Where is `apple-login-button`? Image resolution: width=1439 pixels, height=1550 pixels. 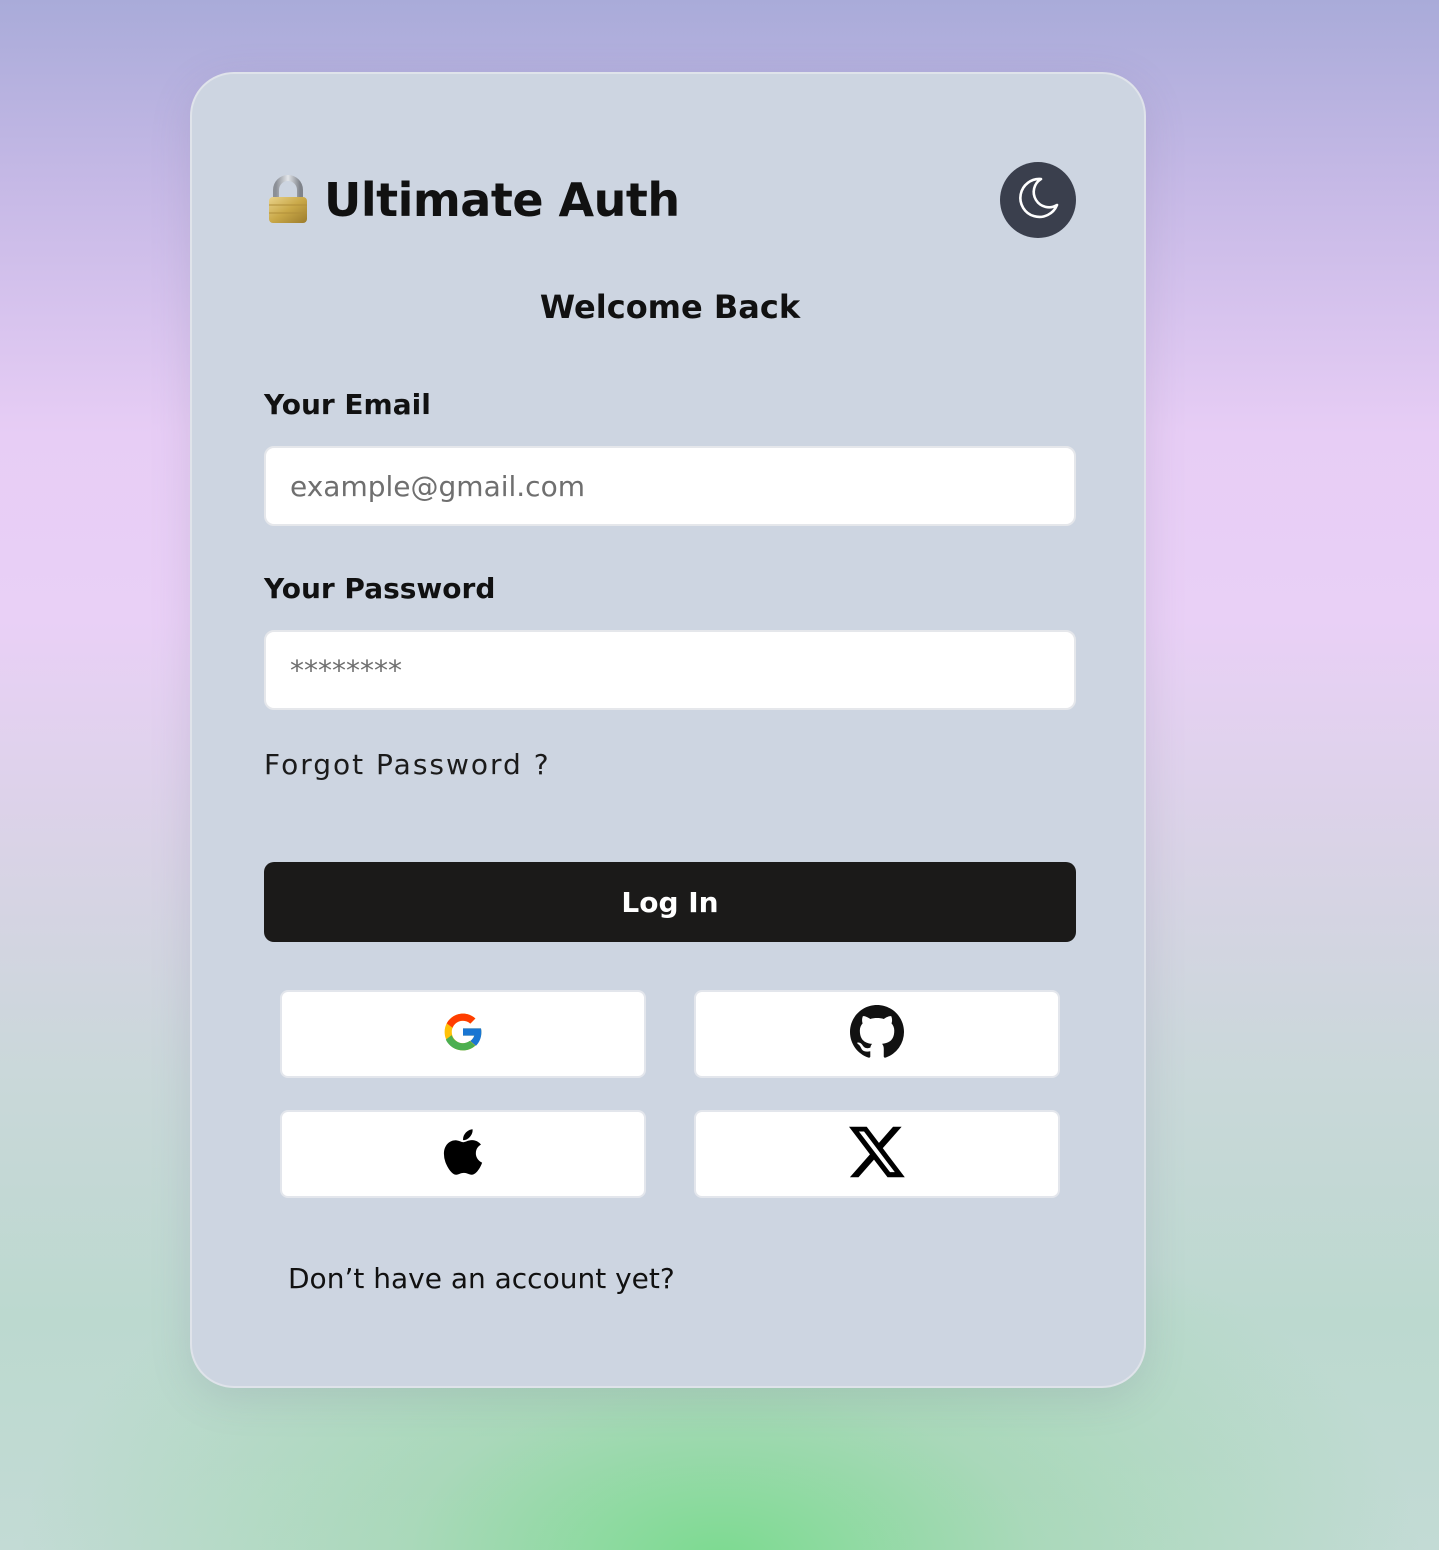
apple-login-button is located at coordinates (463, 1154).